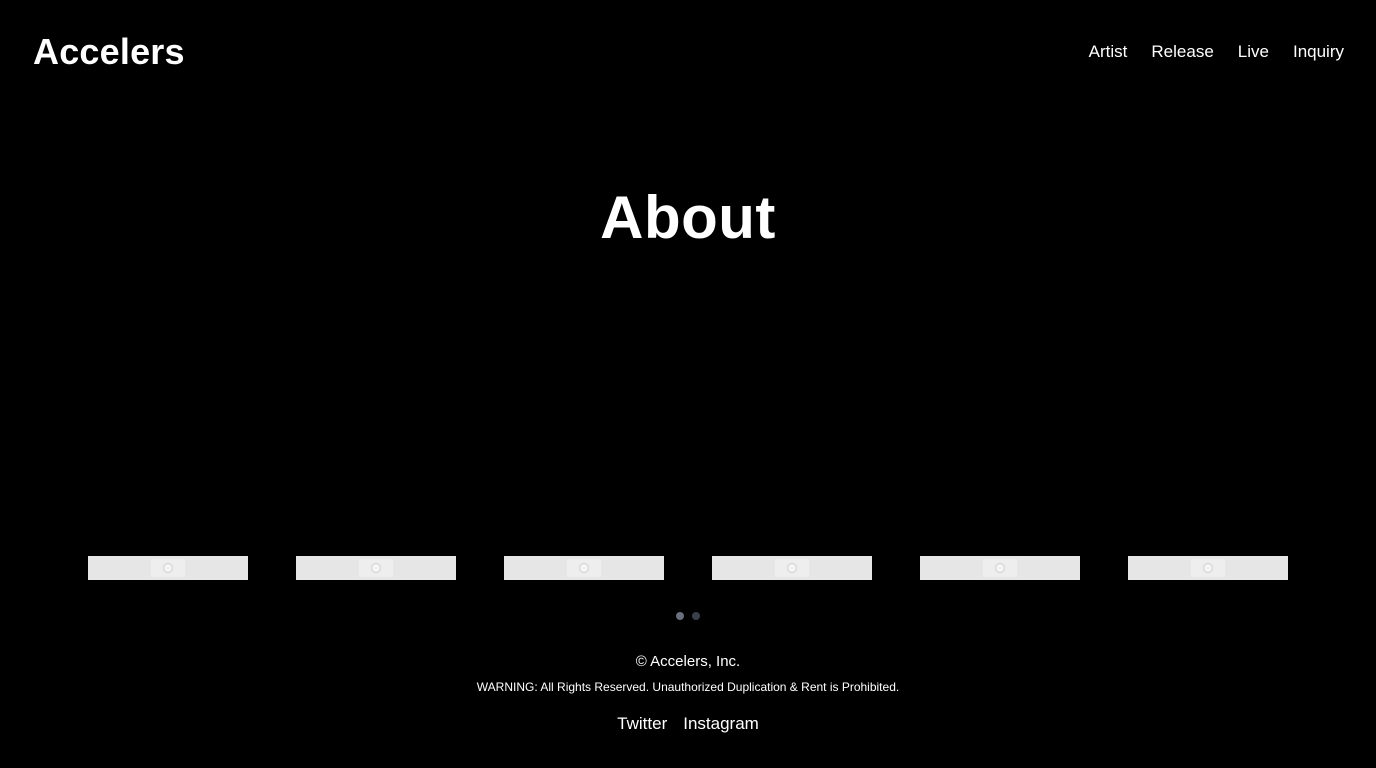 The image size is (1376, 768). What do you see at coordinates (1318, 52) in the screenshot?
I see `nav-link-inquiry: Inquiry` at bounding box center [1318, 52].